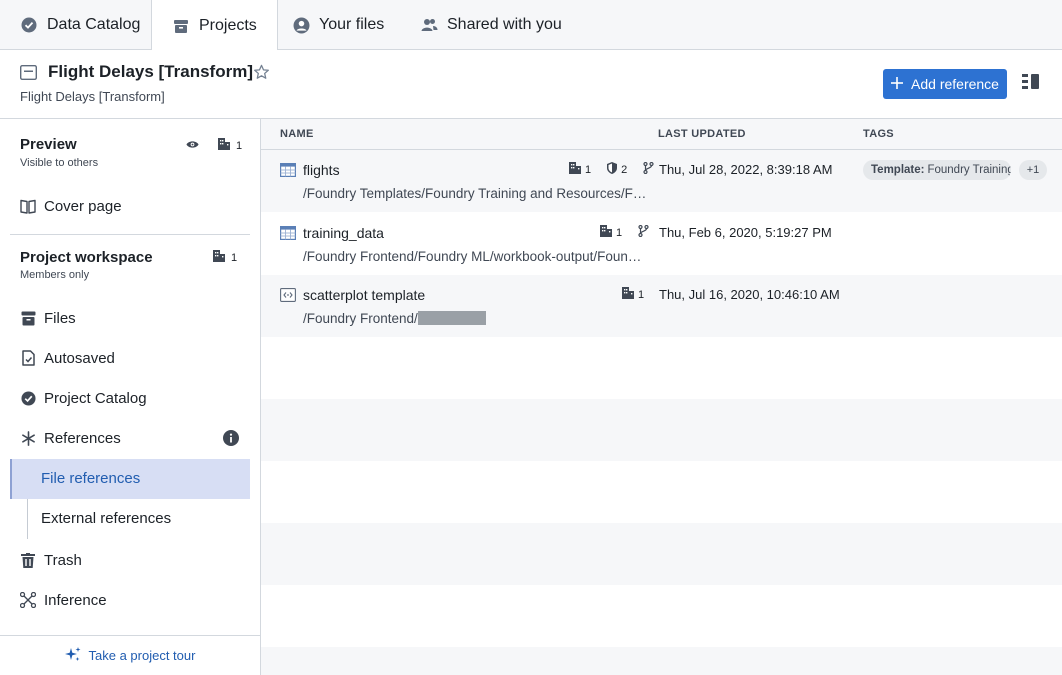  What do you see at coordinates (1033, 170) in the screenshot?
I see `more-tags-badge: +1` at bounding box center [1033, 170].